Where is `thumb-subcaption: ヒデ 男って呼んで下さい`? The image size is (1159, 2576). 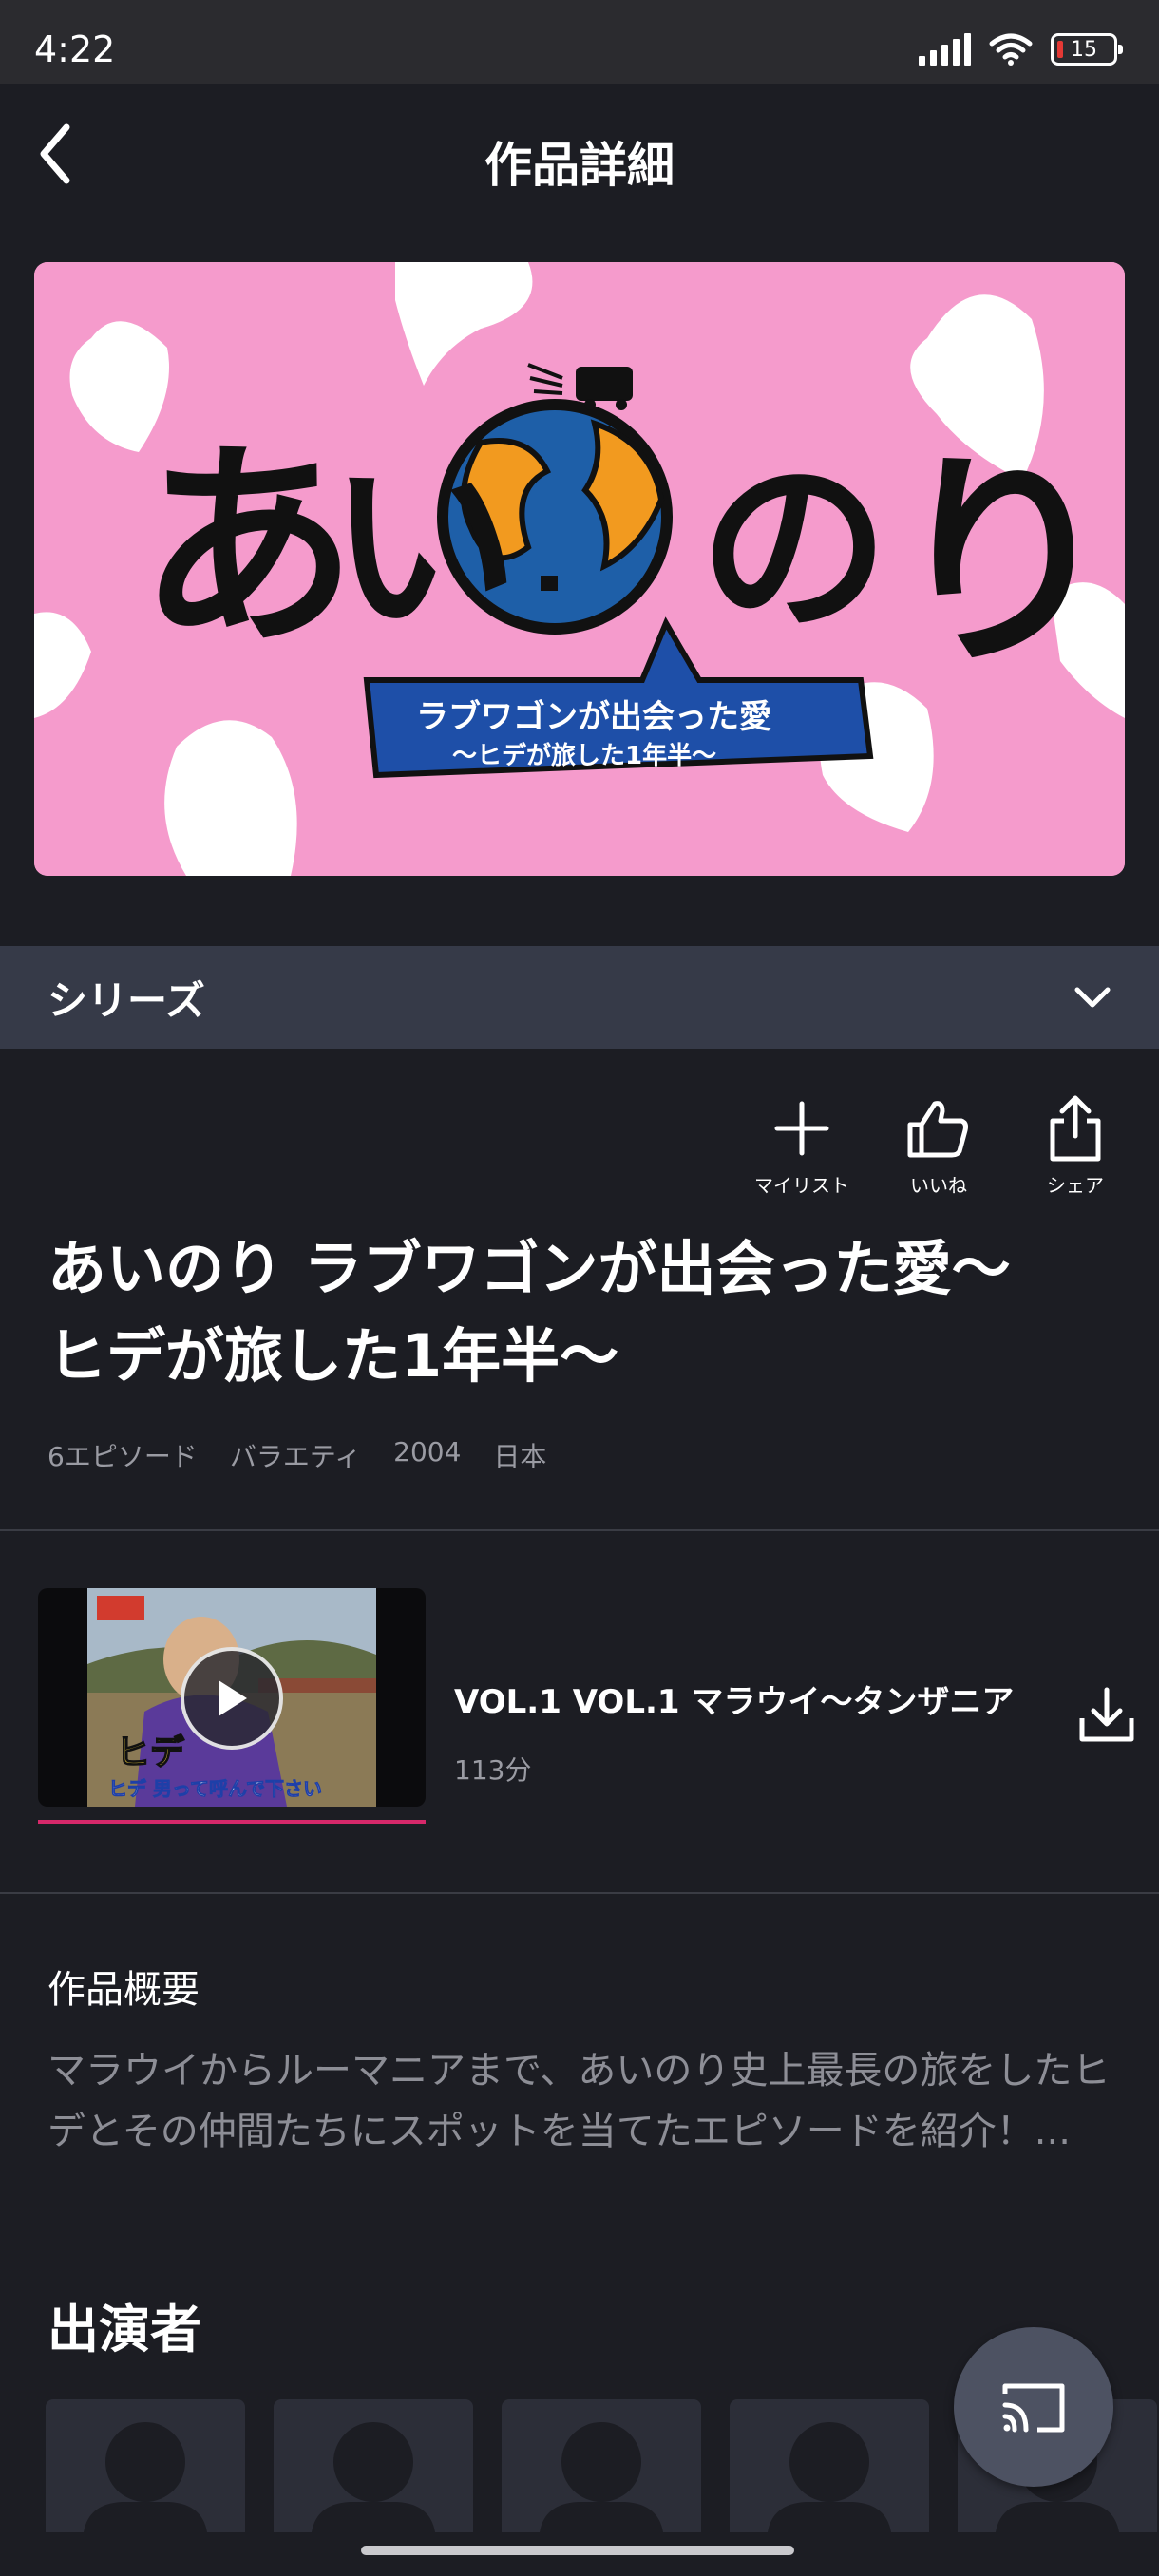 thumb-subcaption: ヒデ 男って呼んで下さい is located at coordinates (215, 1788).